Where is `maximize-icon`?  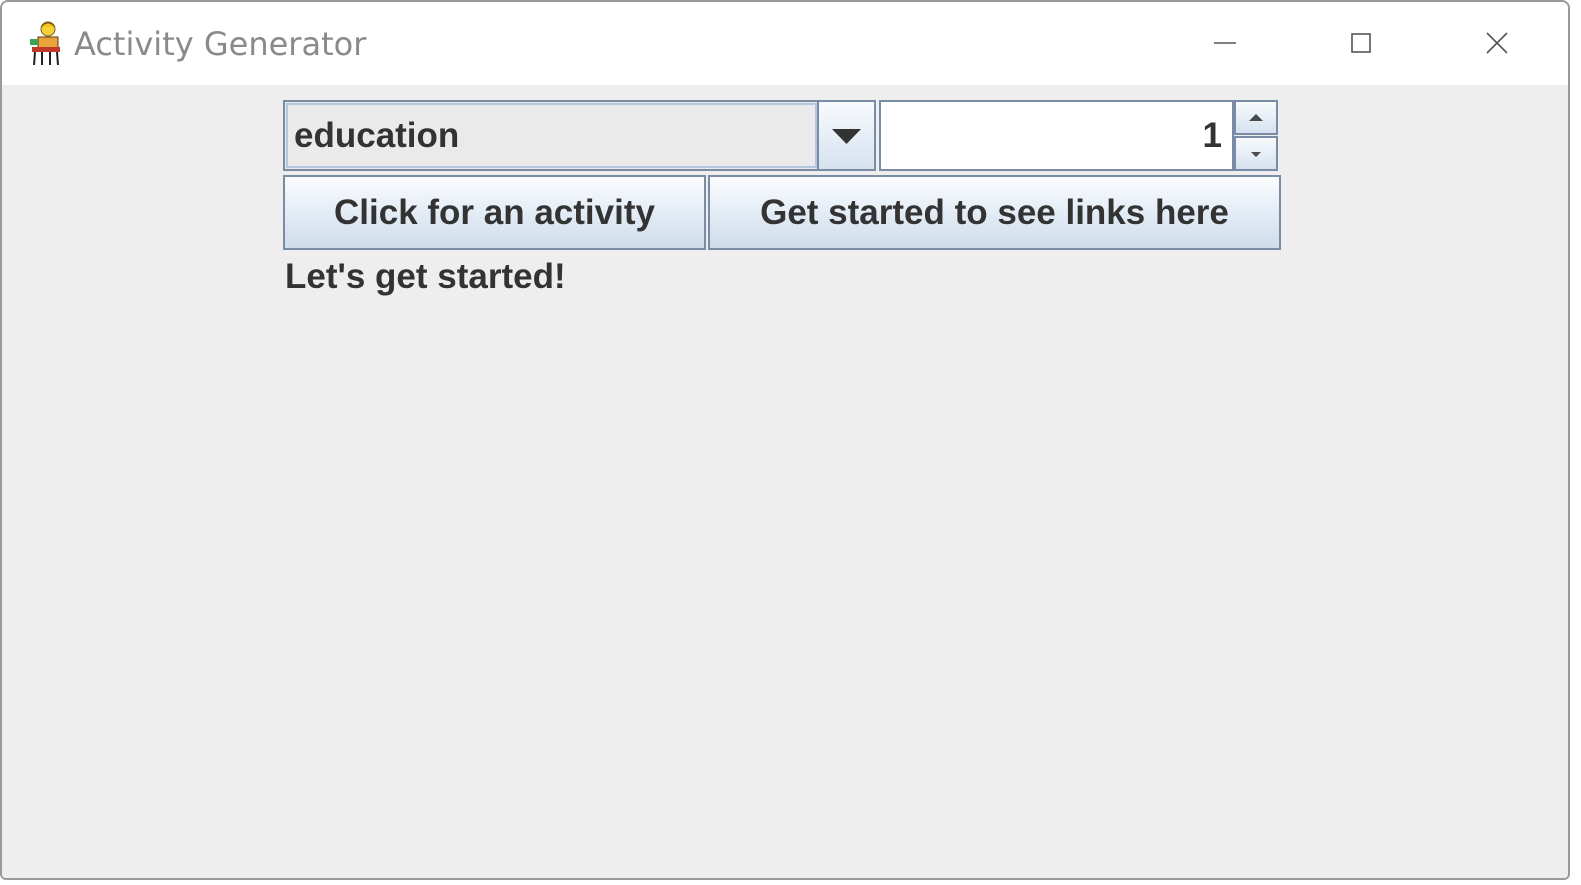 maximize-icon is located at coordinates (1361, 43).